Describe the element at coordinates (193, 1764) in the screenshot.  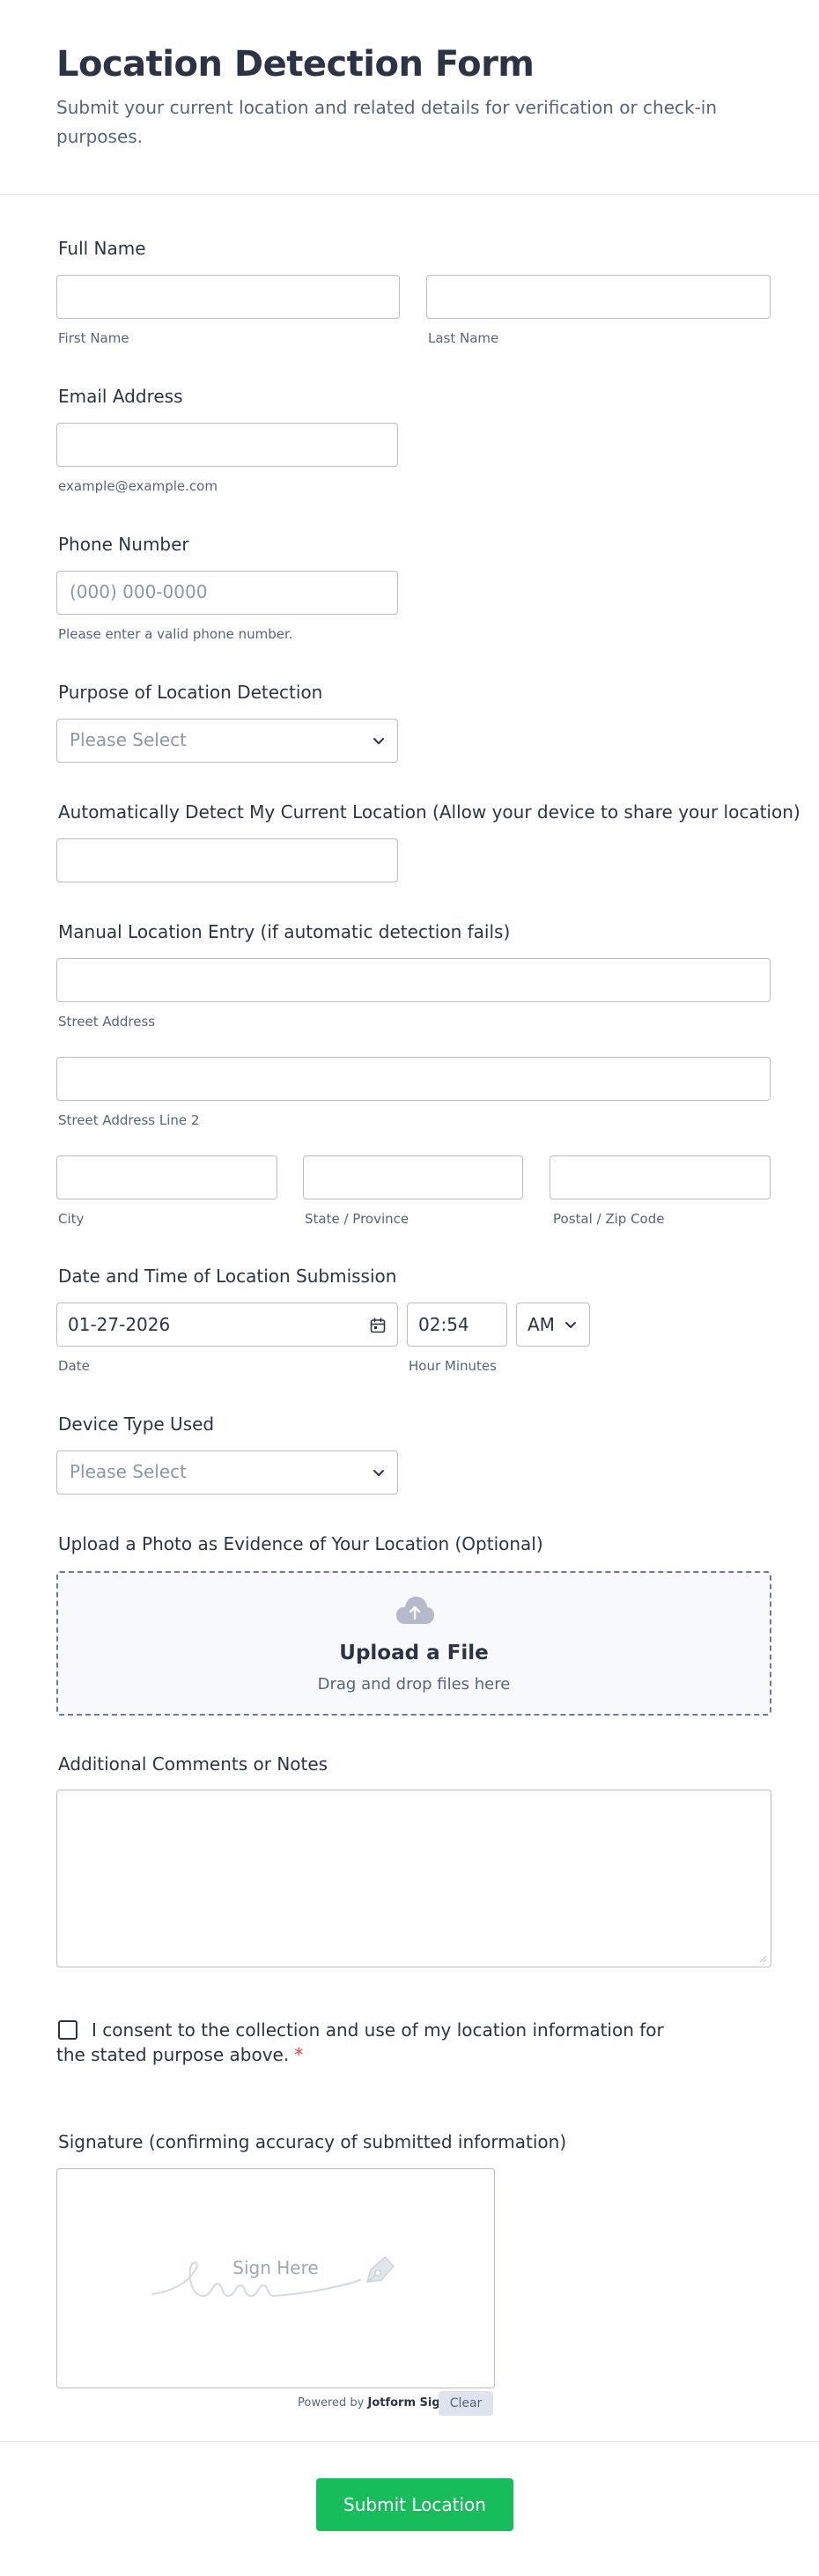
I see `comments-label: Additional Comments or Notes` at that location.